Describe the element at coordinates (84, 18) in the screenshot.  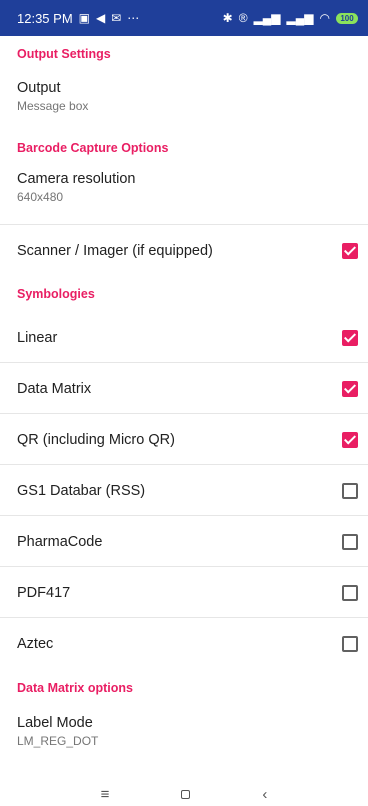
I see `message-icon: ▣` at that location.